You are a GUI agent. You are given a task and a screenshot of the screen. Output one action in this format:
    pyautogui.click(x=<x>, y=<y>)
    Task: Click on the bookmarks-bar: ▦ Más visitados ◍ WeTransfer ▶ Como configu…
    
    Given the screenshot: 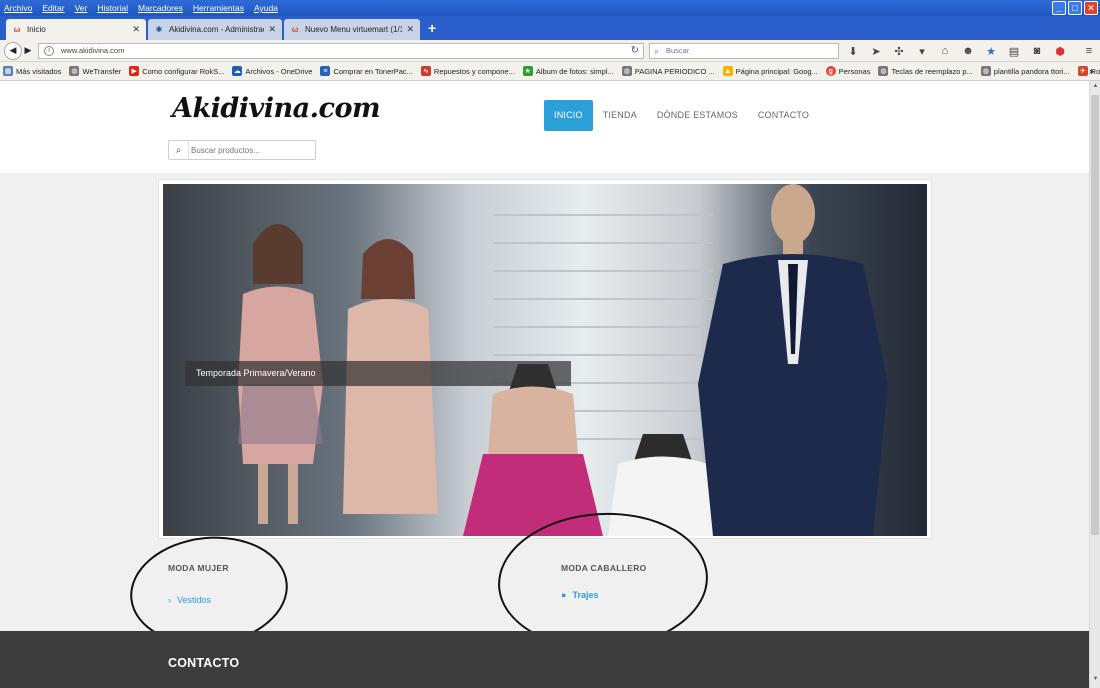 What is the action you would take?
    pyautogui.click(x=550, y=71)
    